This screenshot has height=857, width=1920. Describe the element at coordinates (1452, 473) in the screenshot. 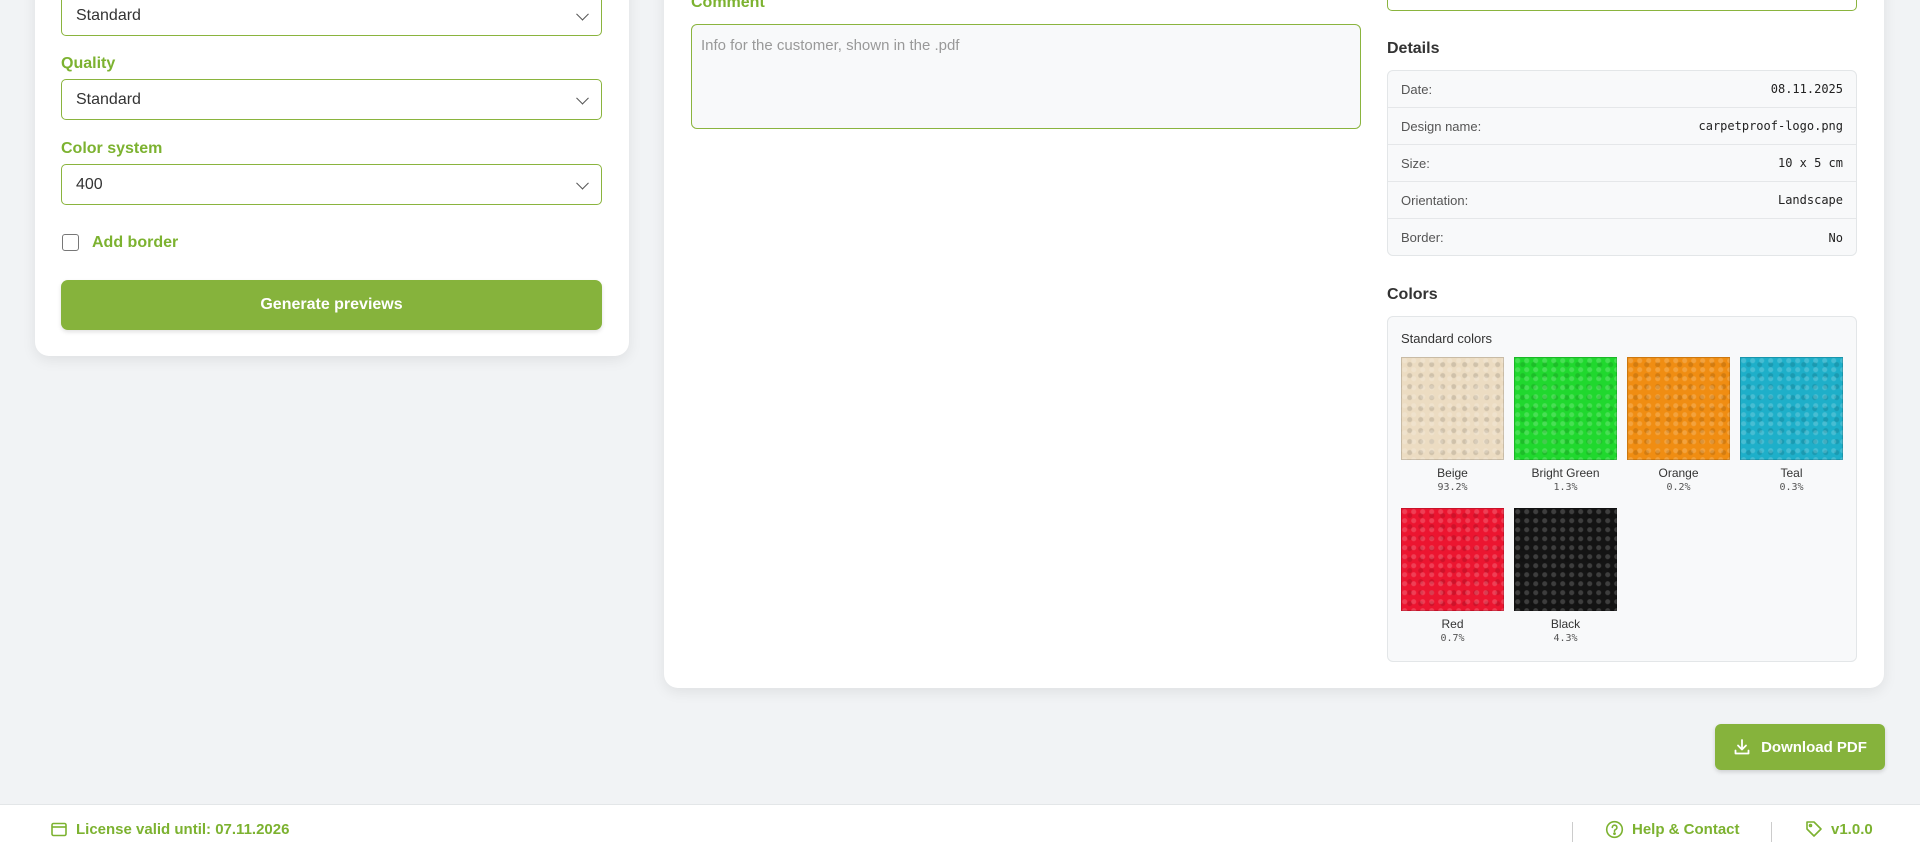

I see `color-name: Beige` at that location.